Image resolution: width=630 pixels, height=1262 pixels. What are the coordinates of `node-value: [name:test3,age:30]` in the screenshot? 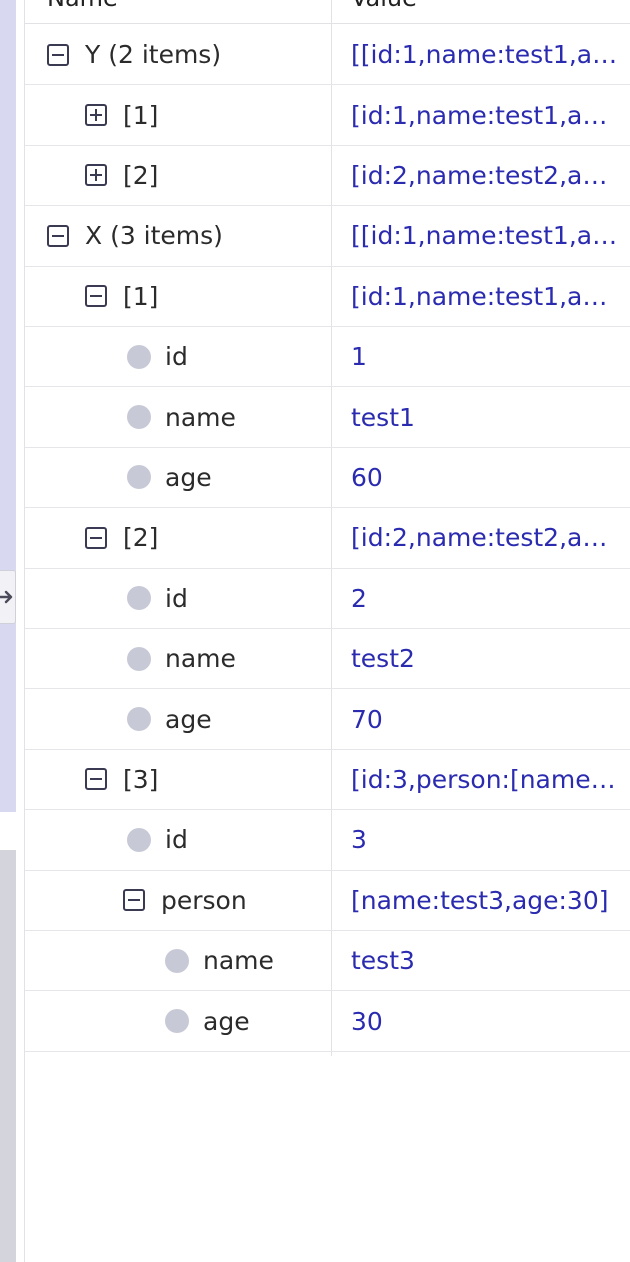 It's located at (480, 900).